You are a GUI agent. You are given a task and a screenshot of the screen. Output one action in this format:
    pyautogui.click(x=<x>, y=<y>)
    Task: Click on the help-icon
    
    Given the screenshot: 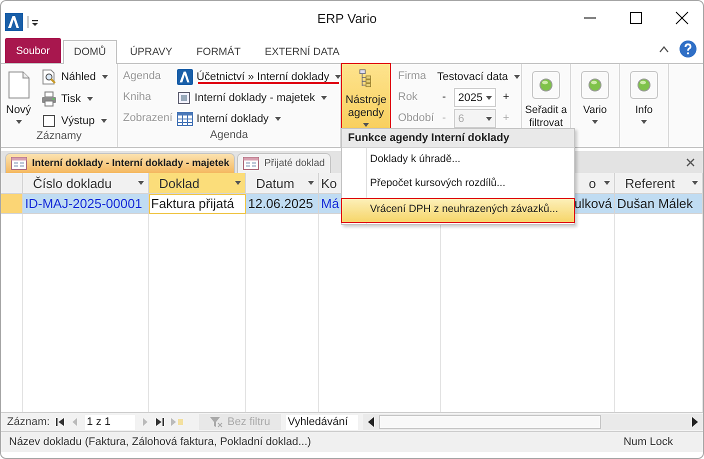 What is the action you would take?
    pyautogui.click(x=688, y=49)
    